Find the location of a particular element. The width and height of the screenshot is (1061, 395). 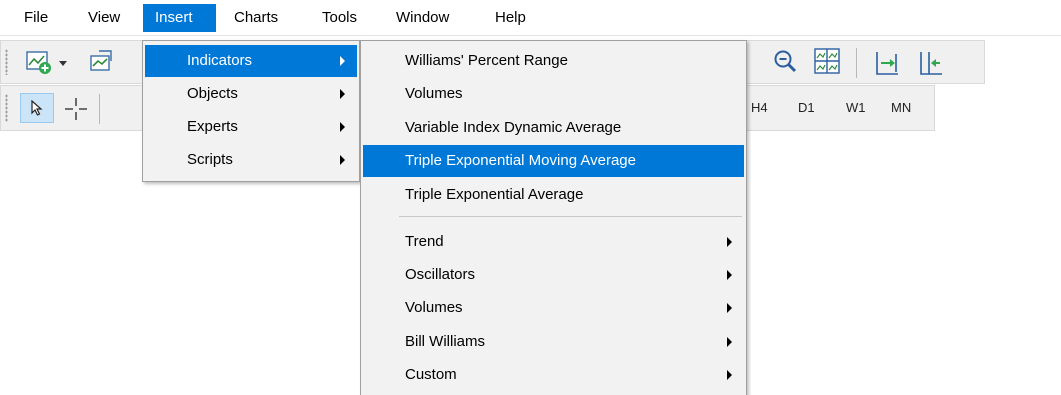

menu-tools: Tools is located at coordinates (339, 18).